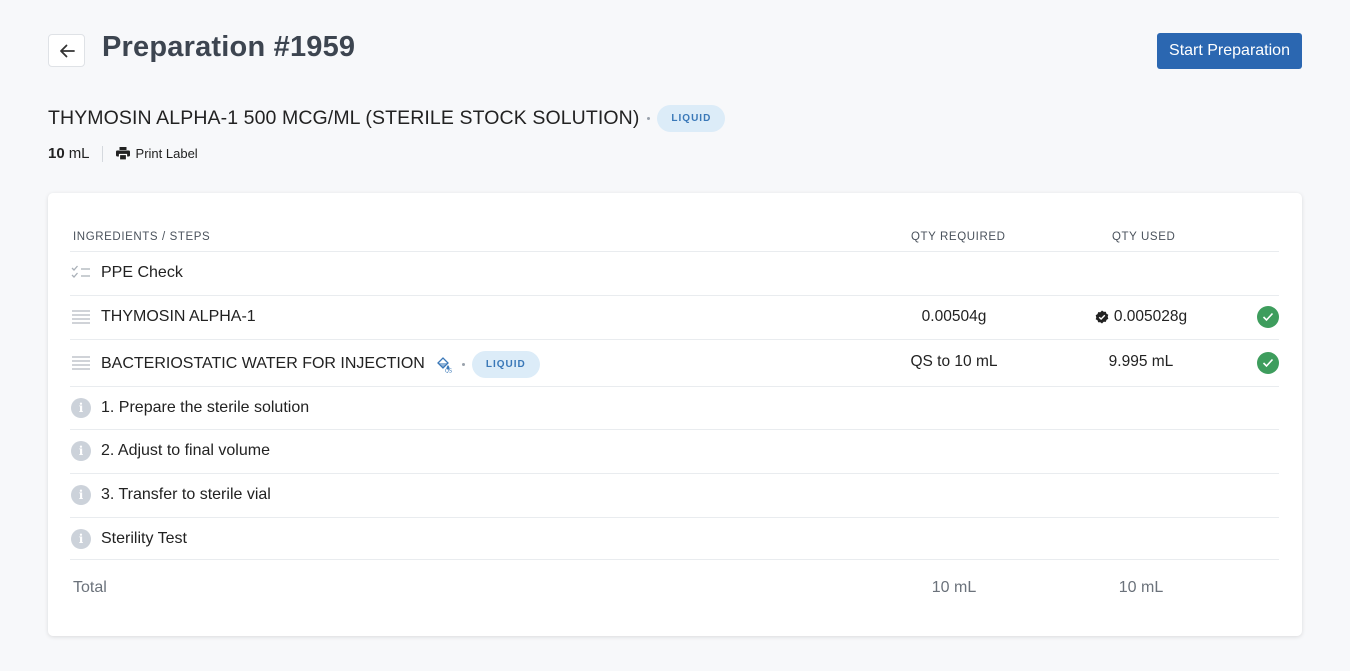 This screenshot has height=671, width=1350. Describe the element at coordinates (205, 407) in the screenshot. I see `row-name: 1. Prepare the sterile solution` at that location.